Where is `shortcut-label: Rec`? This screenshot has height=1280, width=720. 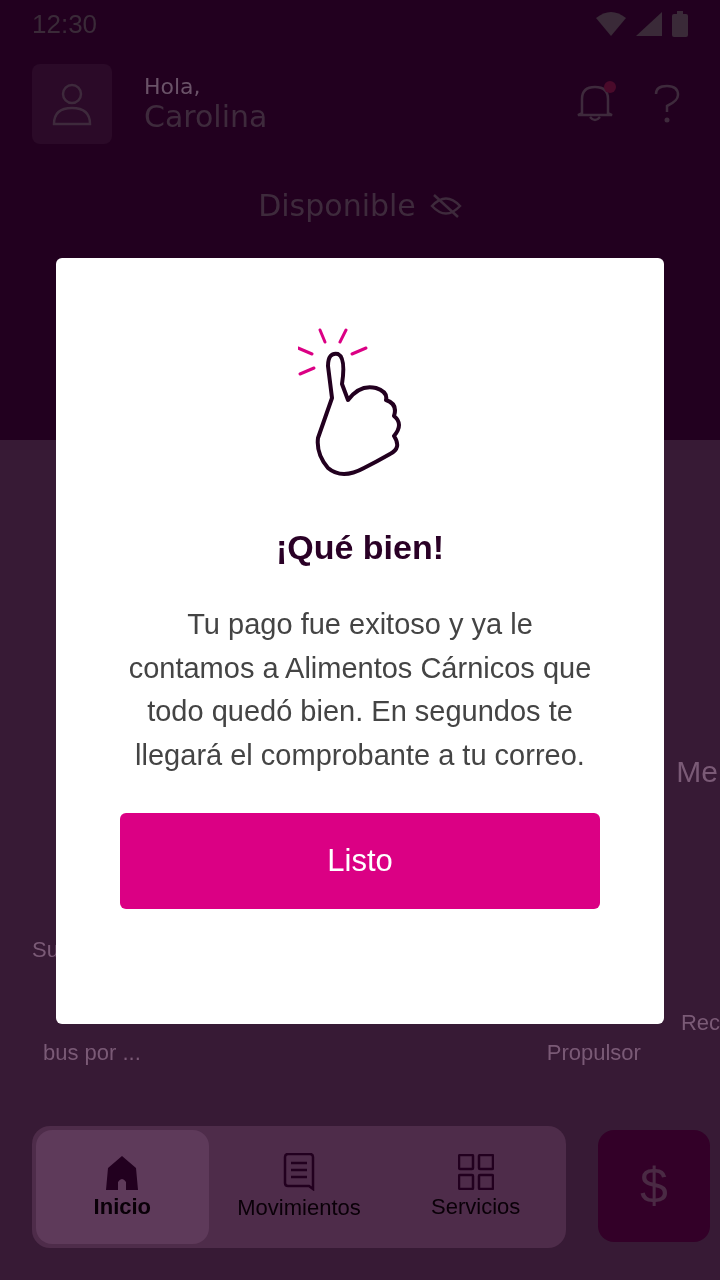 shortcut-label: Rec is located at coordinates (700, 1023).